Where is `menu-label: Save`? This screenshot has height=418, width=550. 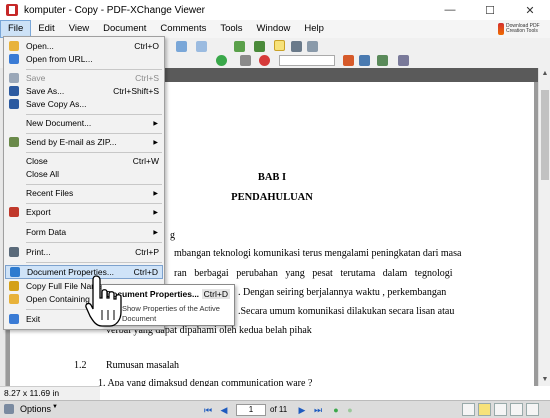
menu-label: Save is located at coordinates (36, 78).